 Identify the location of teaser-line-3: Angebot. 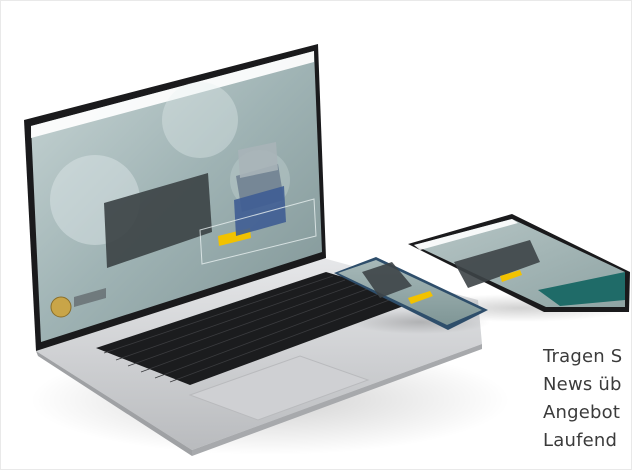
(582, 412).